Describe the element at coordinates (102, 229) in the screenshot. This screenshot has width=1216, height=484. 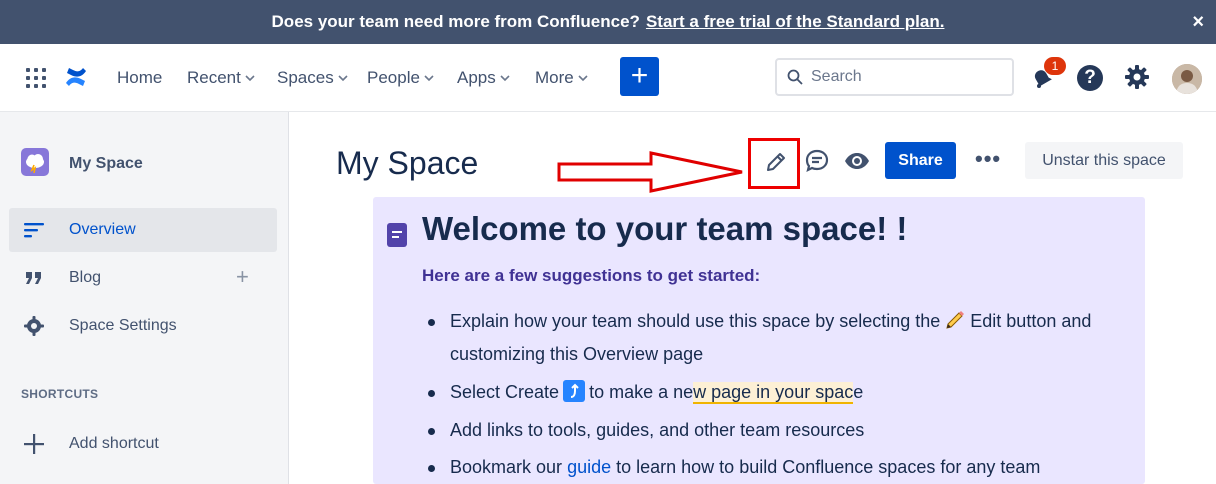
I see `sidebar-item-label: Overview` at that location.